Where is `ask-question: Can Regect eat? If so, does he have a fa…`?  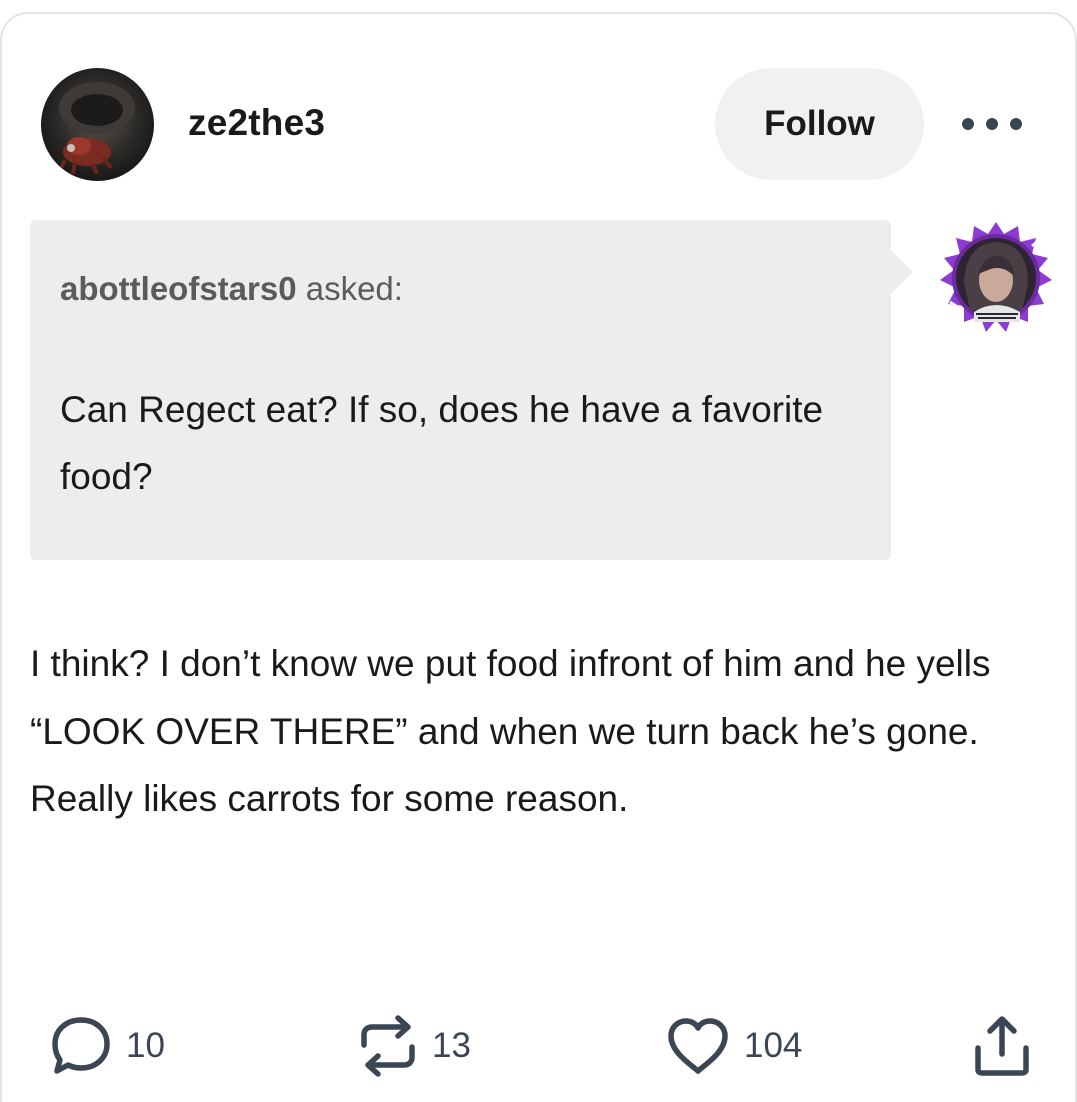 ask-question: Can Regect eat? If so, does he have a fa… is located at coordinates (442, 443).